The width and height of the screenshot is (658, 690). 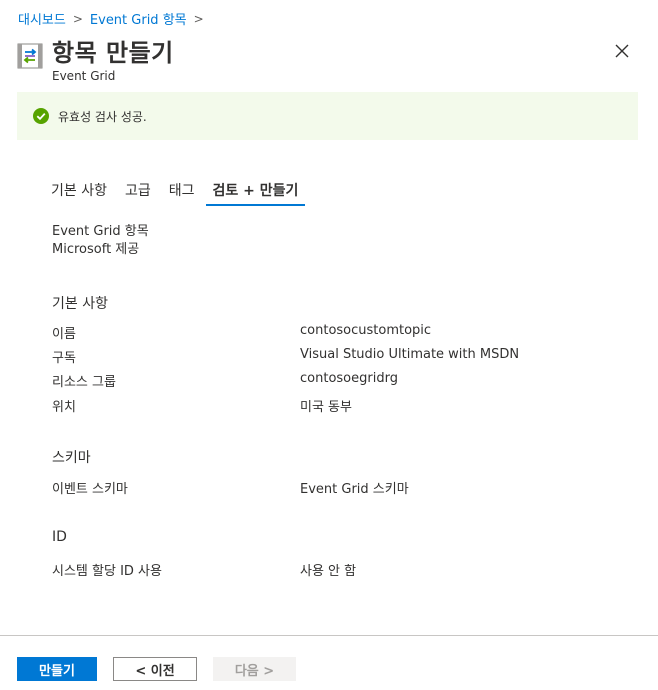 What do you see at coordinates (107, 571) in the screenshot?
I see `review-key: 시스템 할당 ID 사용` at bounding box center [107, 571].